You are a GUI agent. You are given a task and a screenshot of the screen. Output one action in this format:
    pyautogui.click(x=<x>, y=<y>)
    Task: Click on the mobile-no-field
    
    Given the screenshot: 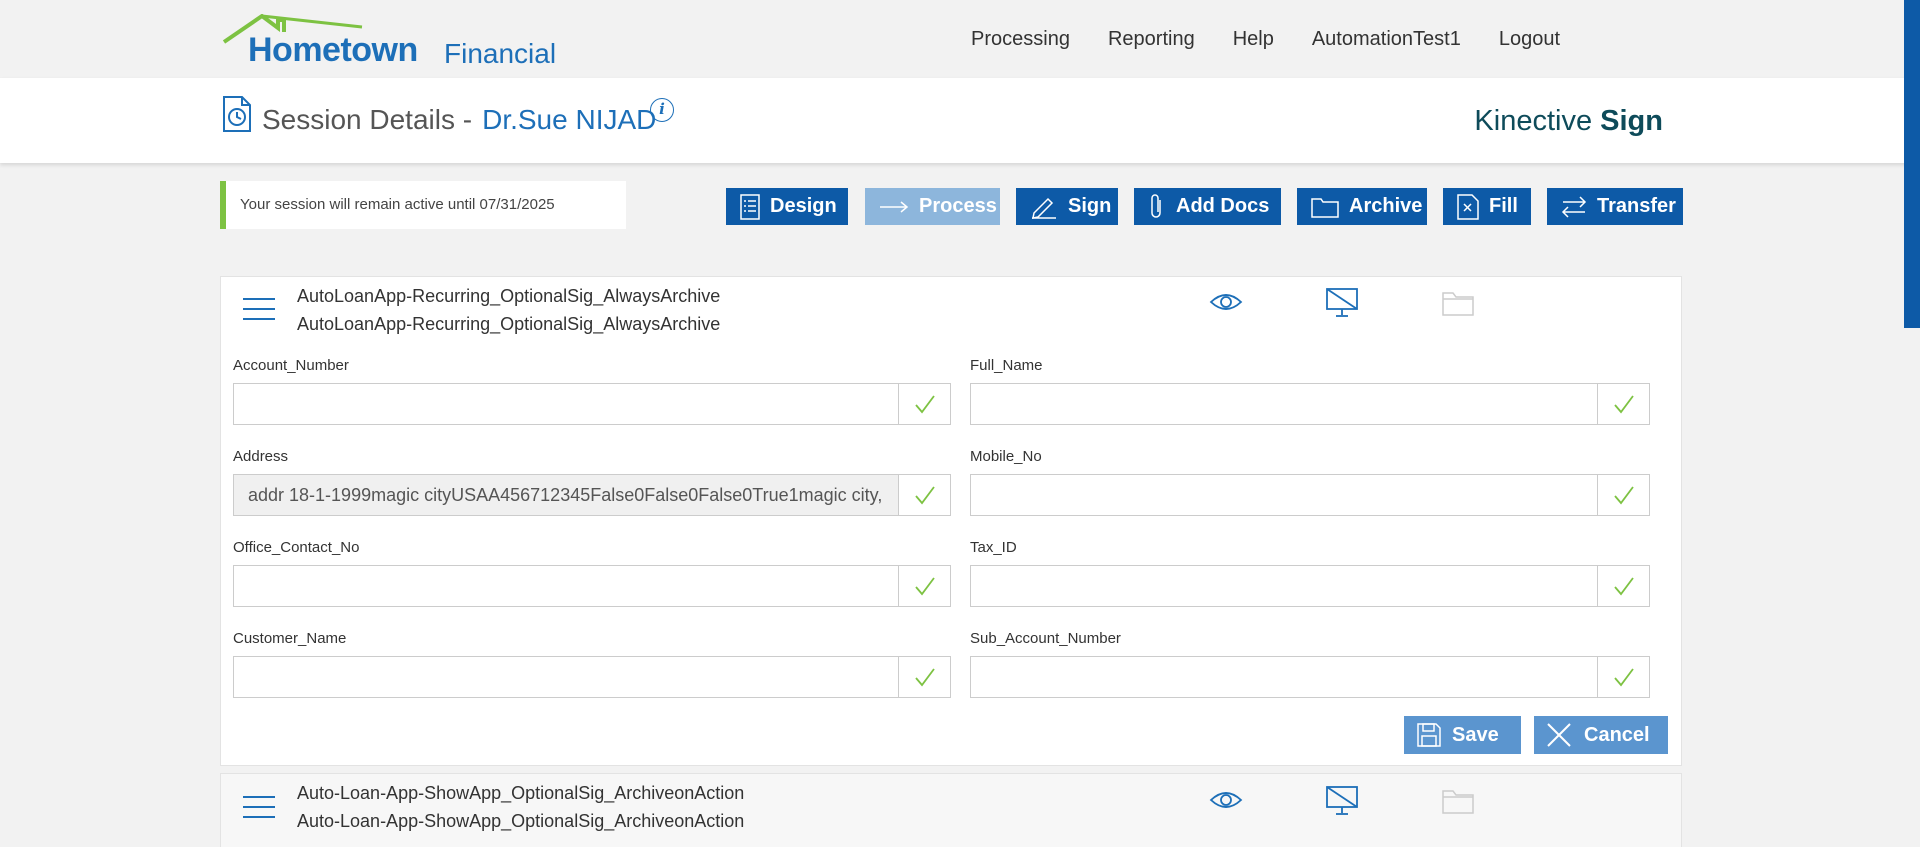 What is the action you would take?
    pyautogui.click(x=1310, y=495)
    